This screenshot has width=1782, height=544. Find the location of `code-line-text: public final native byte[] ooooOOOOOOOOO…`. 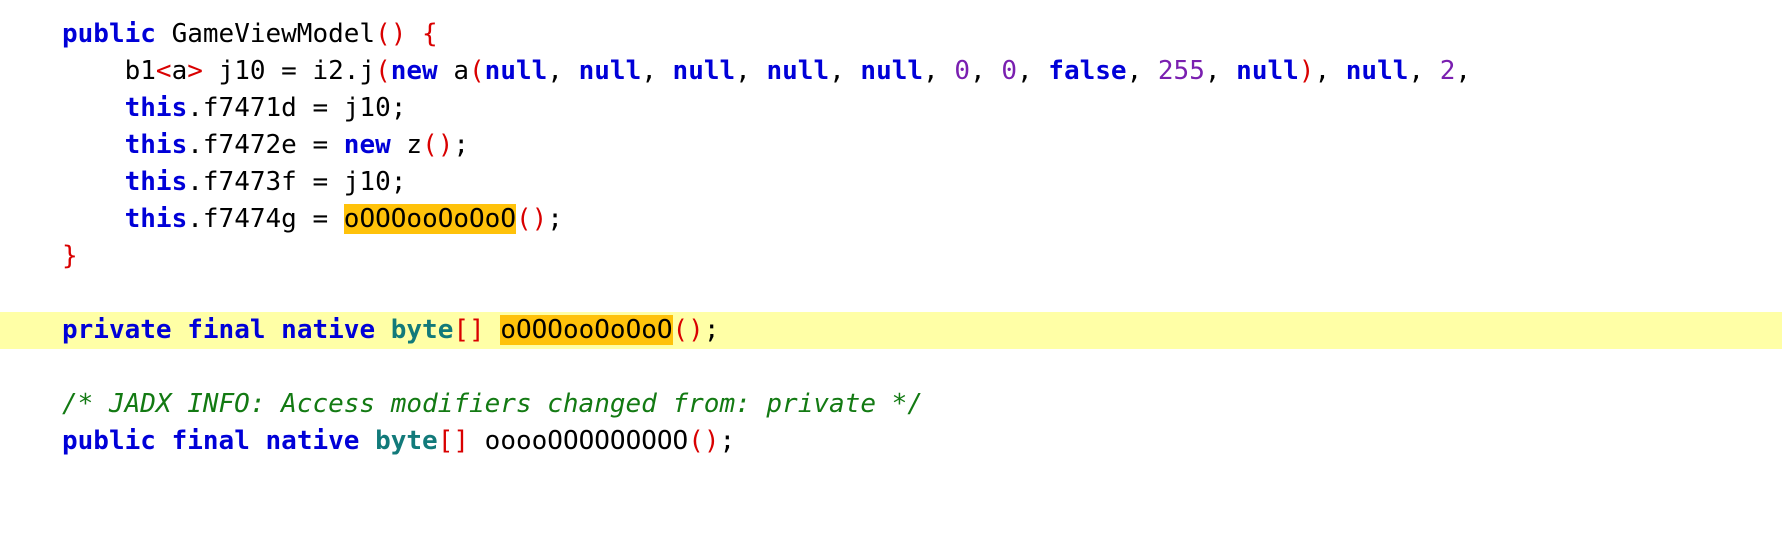

code-line-text: public final native byte[] ooooOOOOOOOOO… is located at coordinates (398, 441).